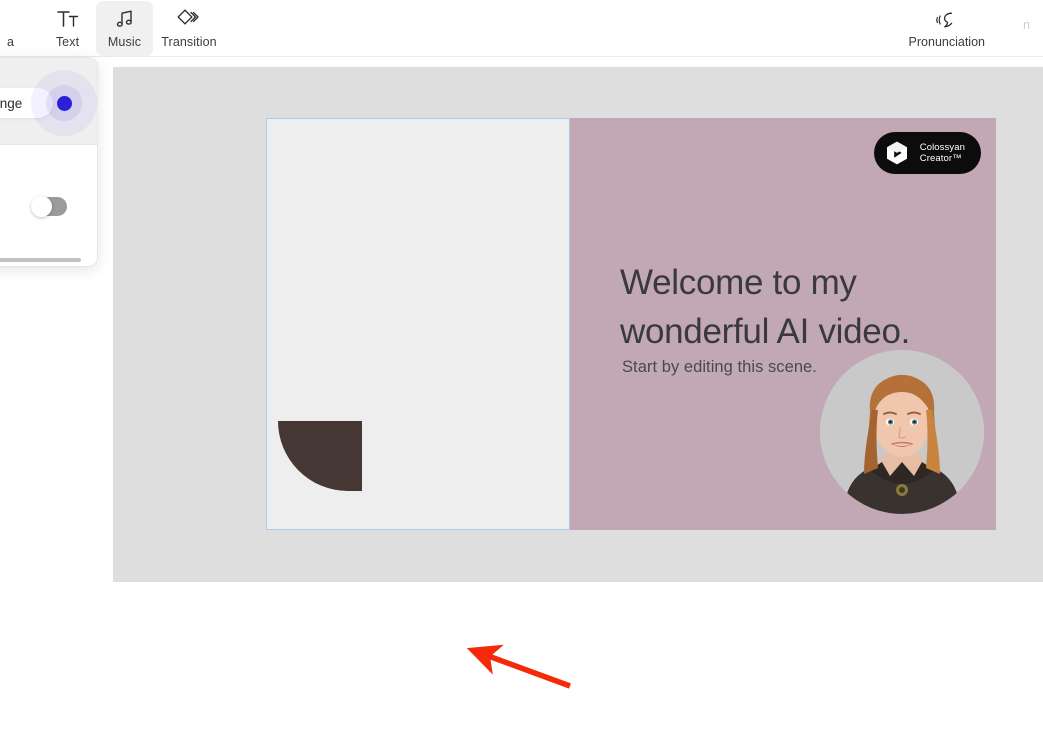 The image size is (1043, 740). Describe the element at coordinates (1026, 25) in the screenshot. I see `toolbar-edge-clipped-label: n` at that location.